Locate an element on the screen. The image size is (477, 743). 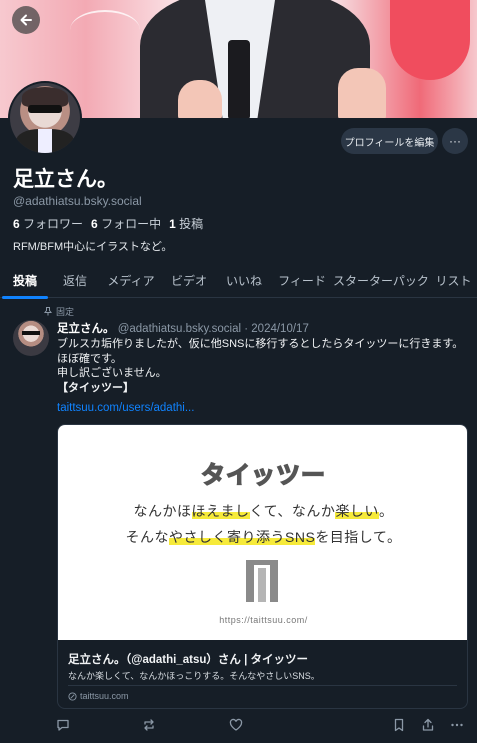
tagline-text: 。 is located at coordinates (386, 511).